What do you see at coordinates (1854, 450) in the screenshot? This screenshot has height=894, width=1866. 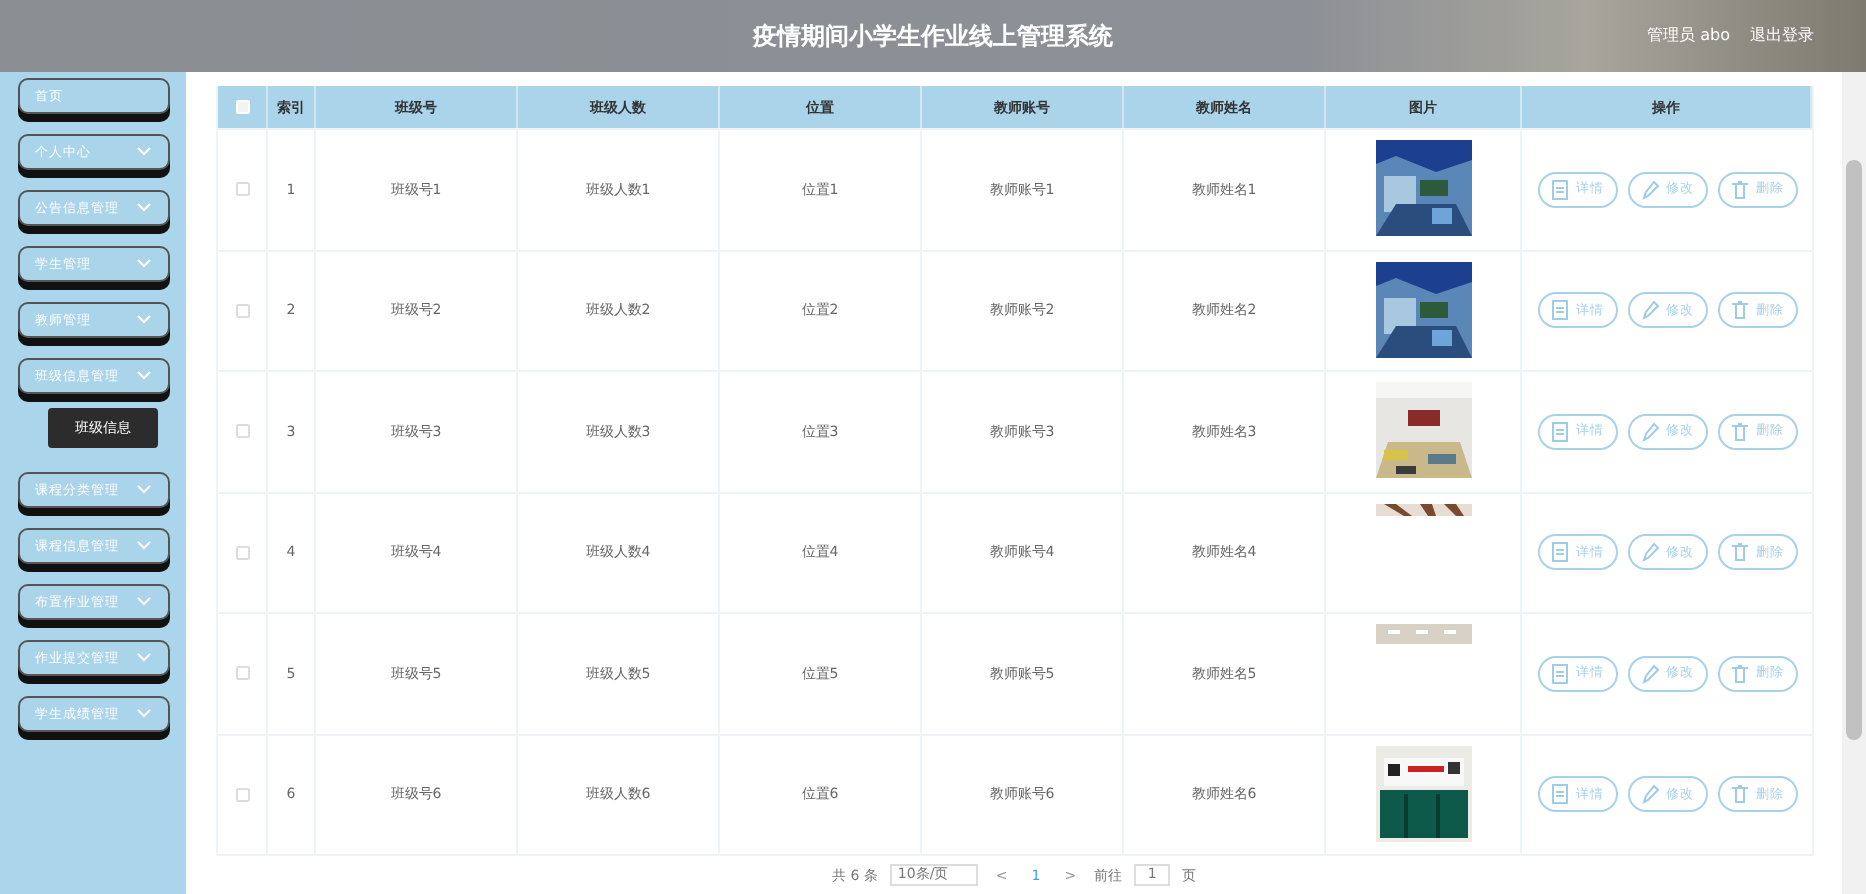 I see `scroll-thumb` at bounding box center [1854, 450].